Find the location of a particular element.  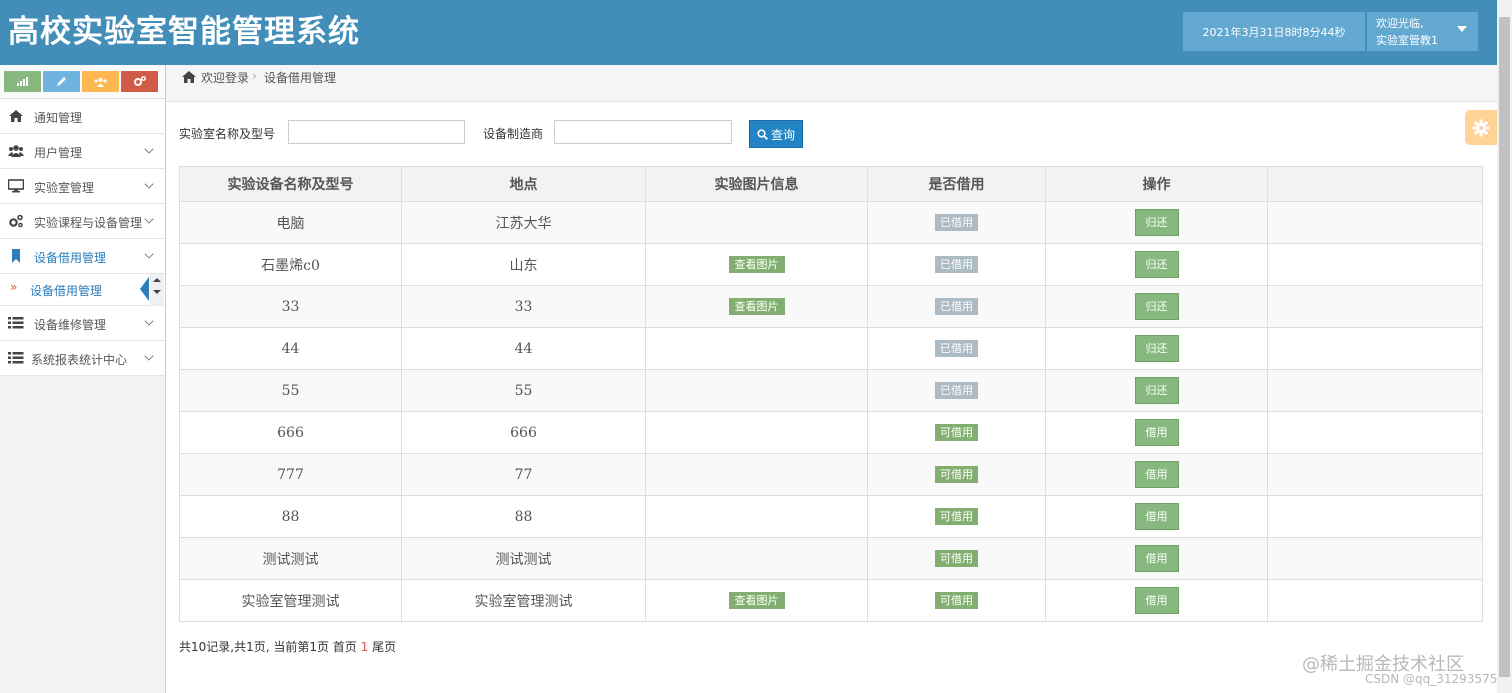

cell-name: 电脑 is located at coordinates (290, 222).